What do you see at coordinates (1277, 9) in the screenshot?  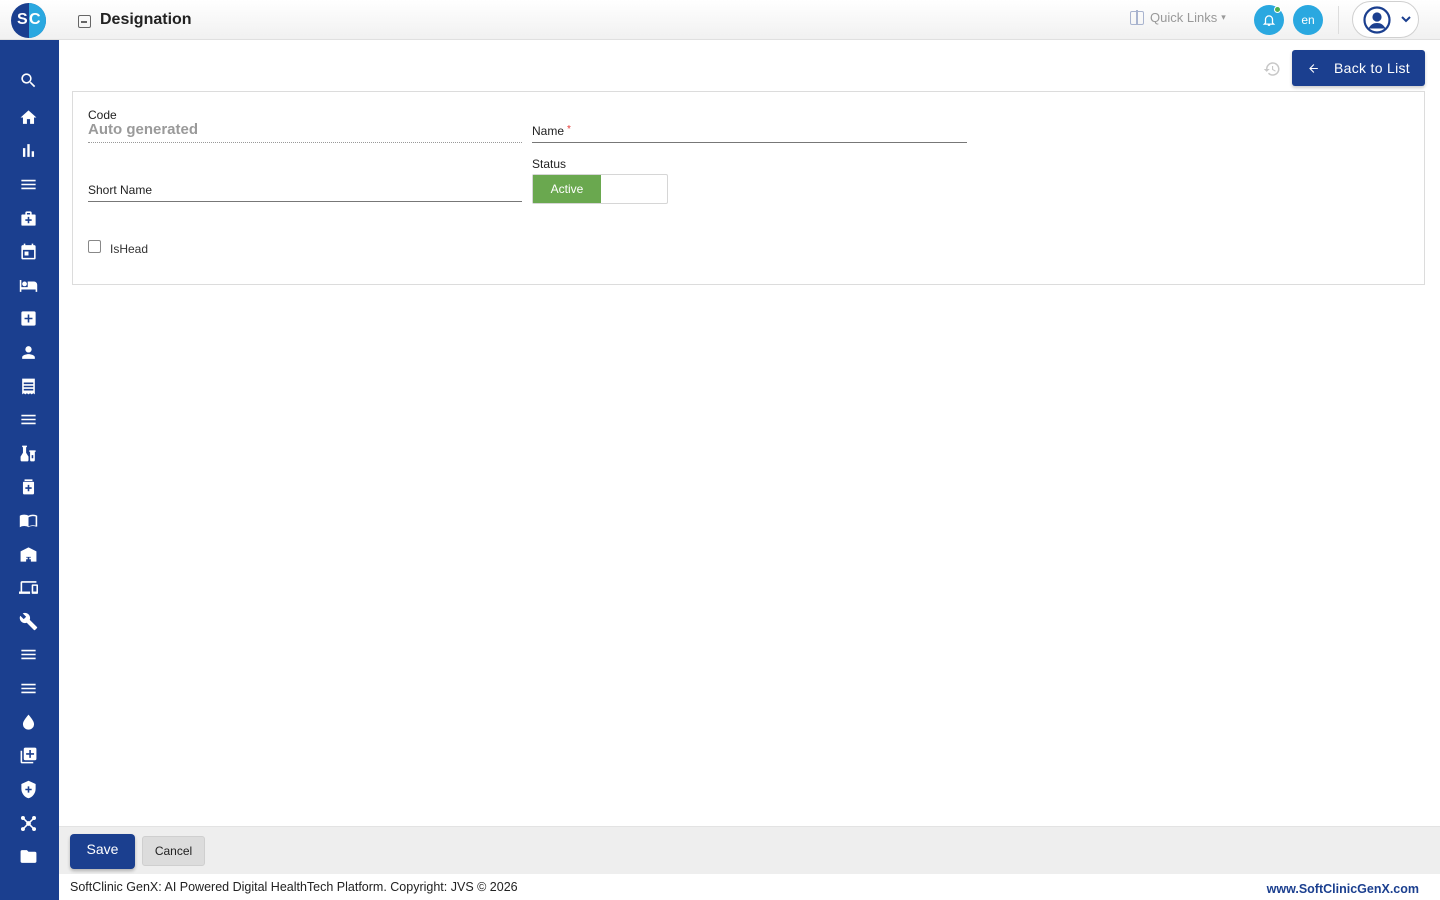 I see `notification-dot` at bounding box center [1277, 9].